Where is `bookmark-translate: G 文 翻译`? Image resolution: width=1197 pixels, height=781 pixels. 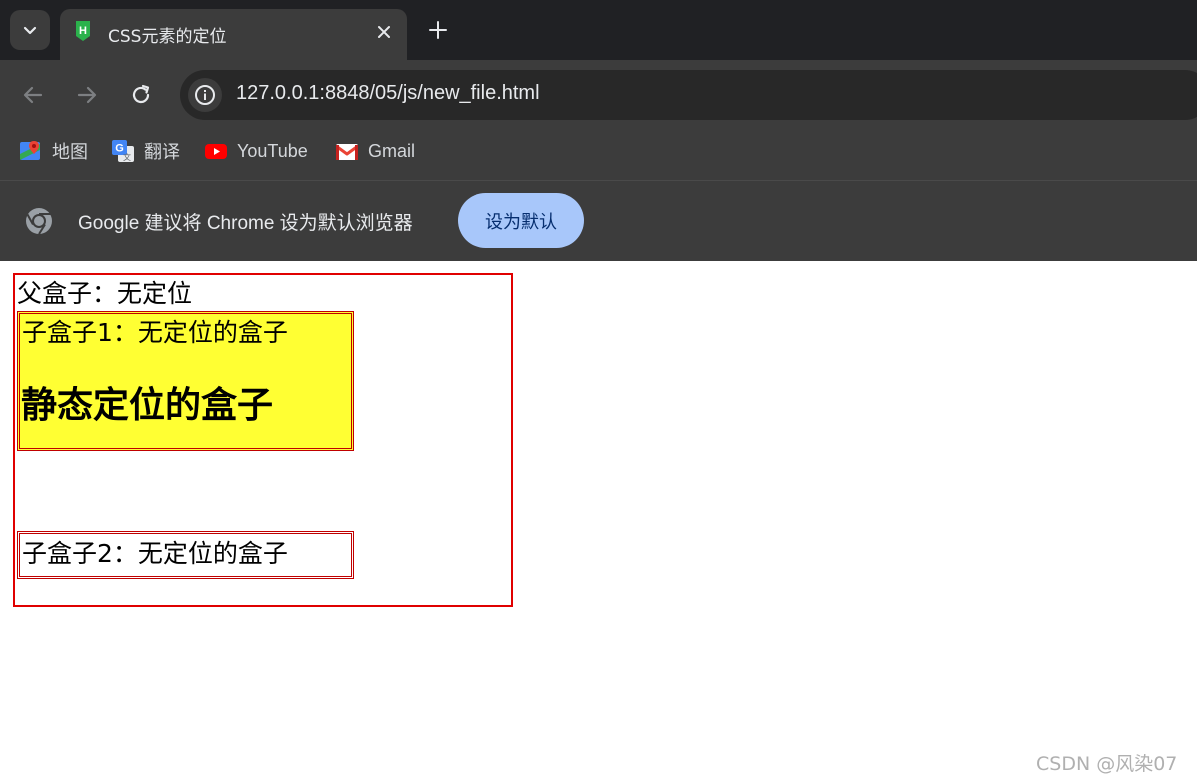
bookmark-translate: G 文 翻译 is located at coordinates (146, 151).